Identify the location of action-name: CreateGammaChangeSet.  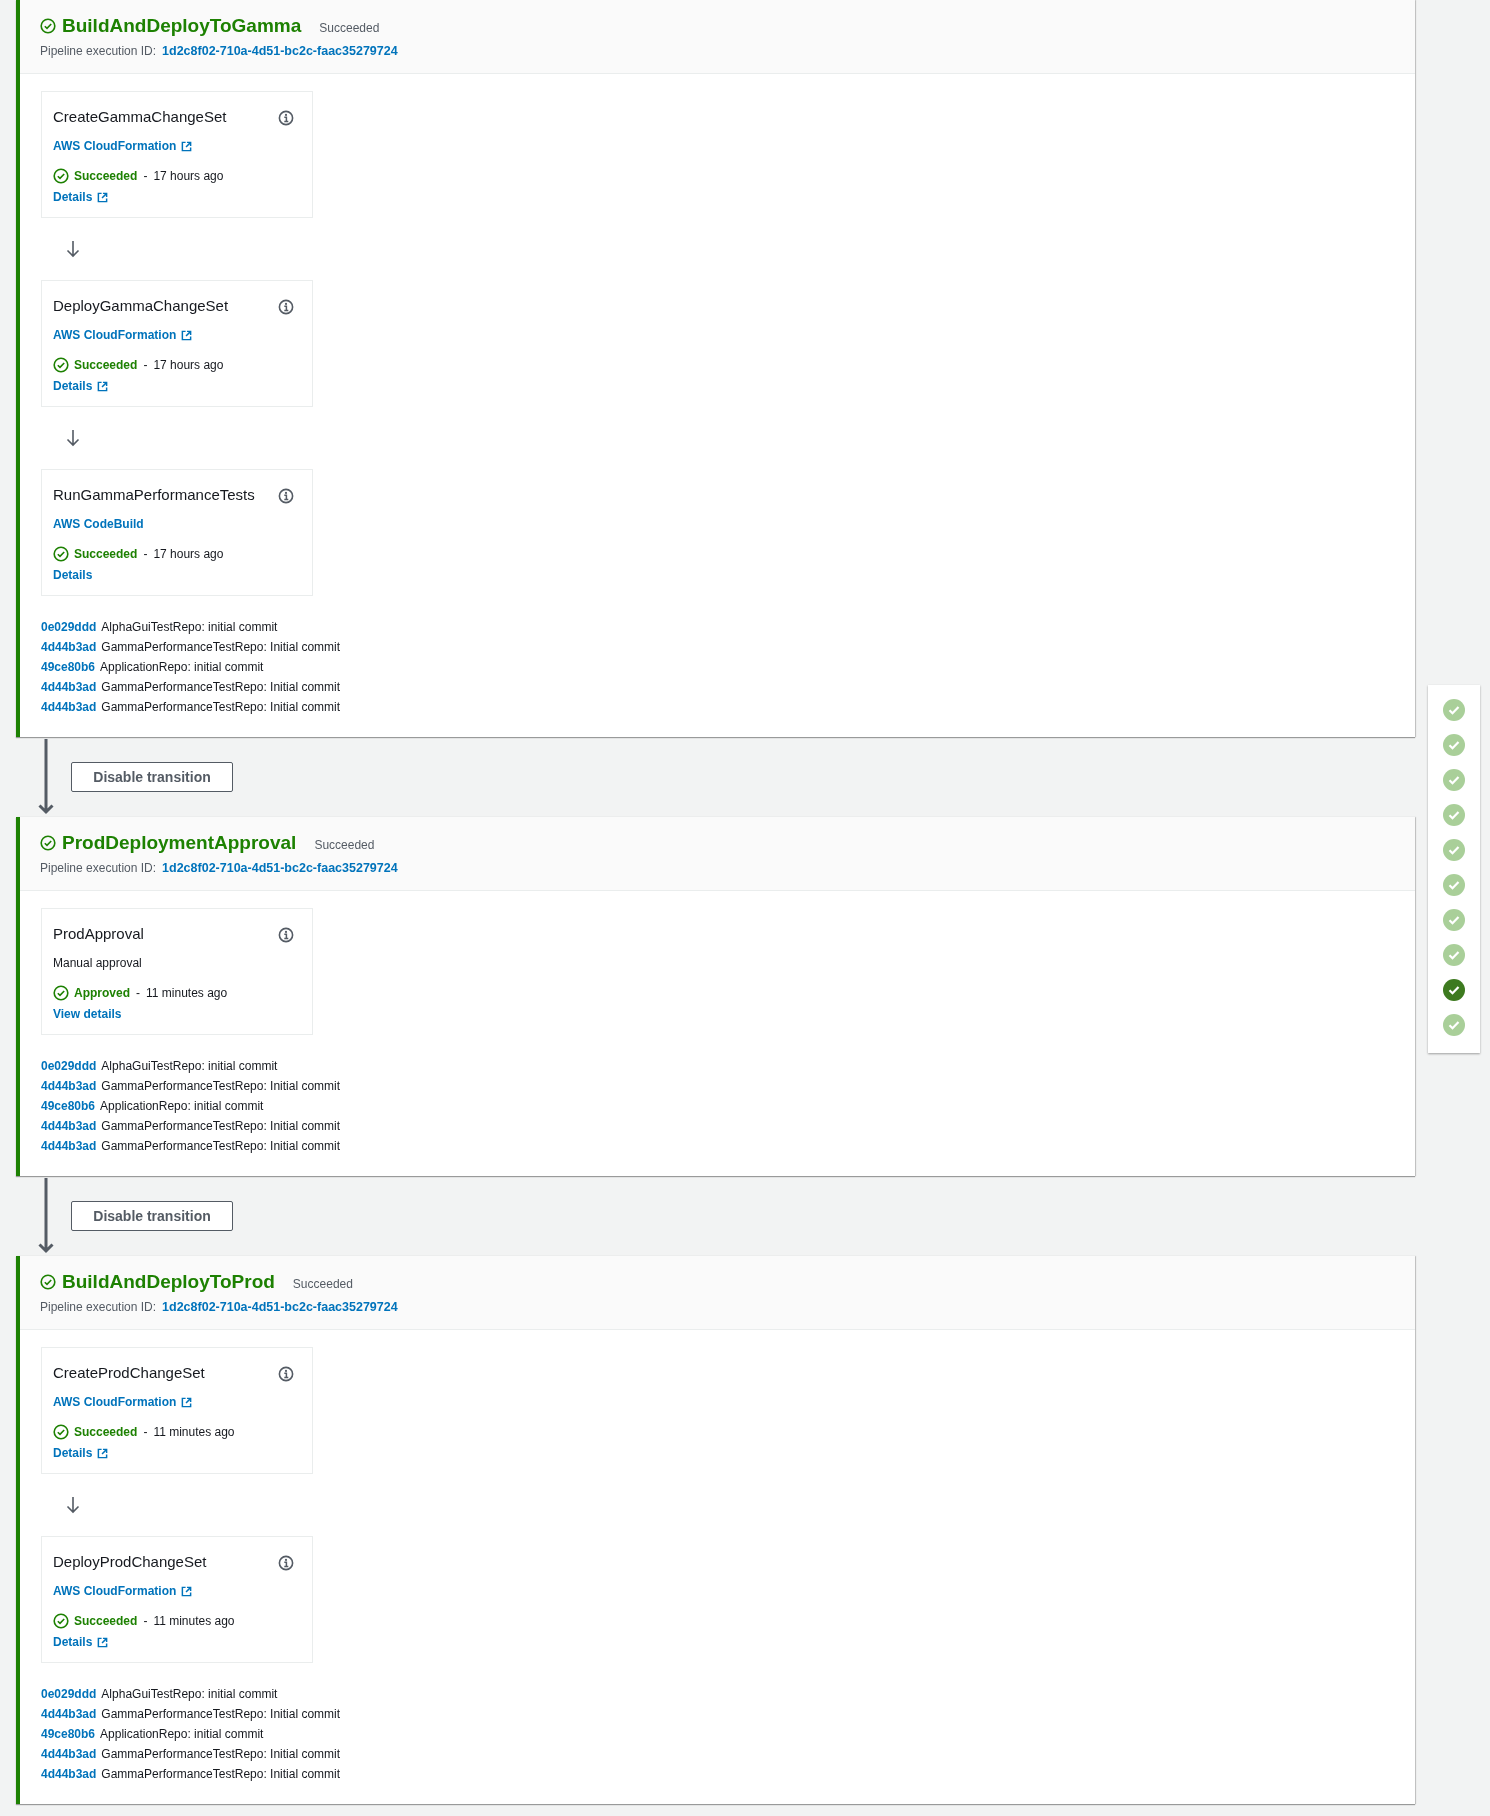
(140, 116).